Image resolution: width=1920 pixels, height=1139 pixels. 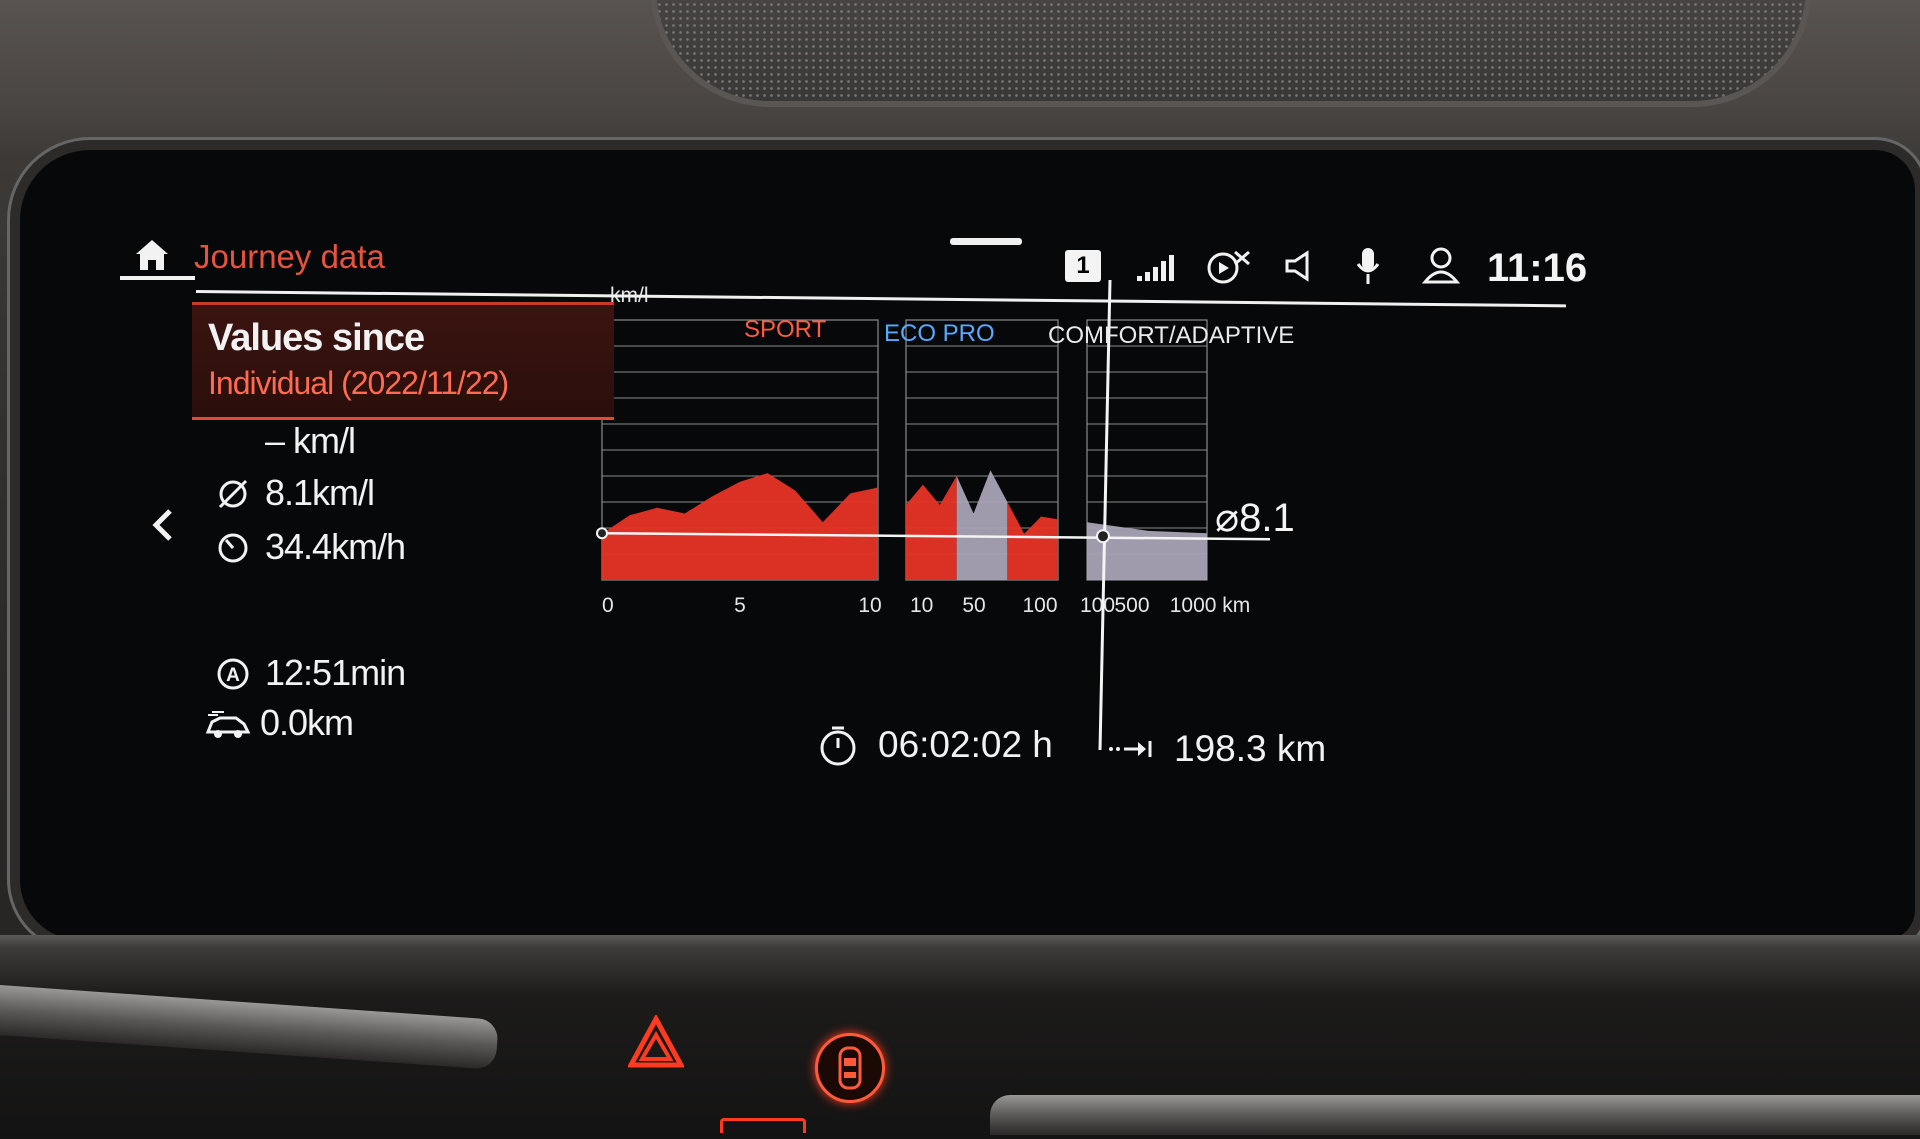 I want to click on x-axis-tick-label: 50, so click(x=973, y=605).